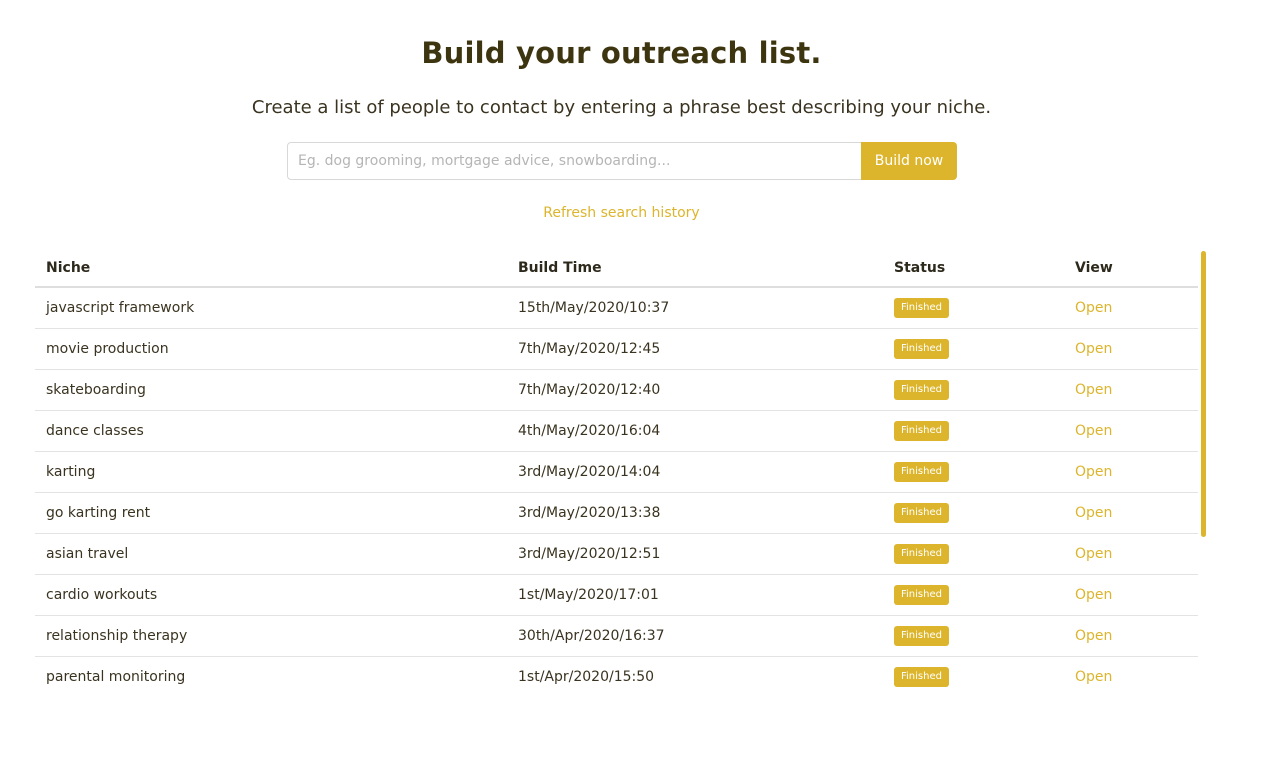 The height and width of the screenshot is (760, 1270). Describe the element at coordinates (271, 472) in the screenshot. I see `niche-cell: karting` at that location.